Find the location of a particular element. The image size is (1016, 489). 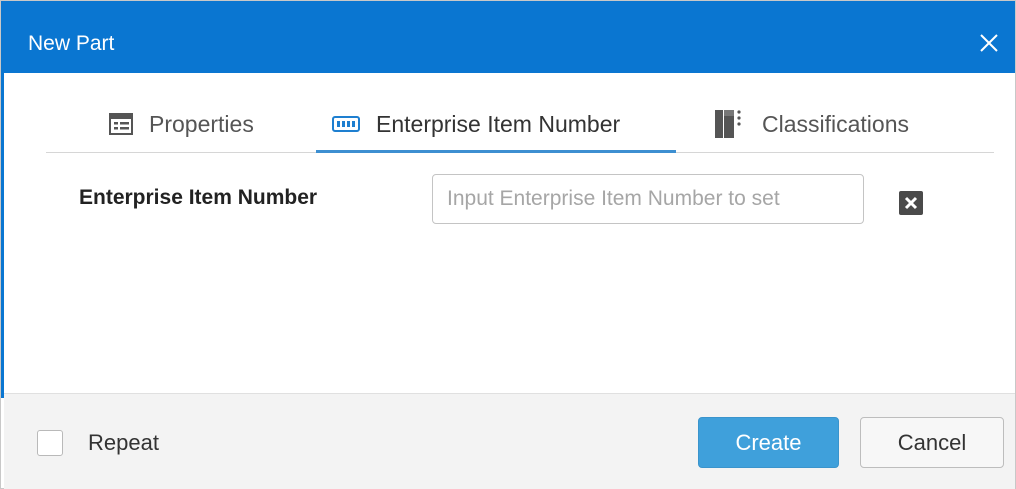

dialog-accent-stripe is located at coordinates (2, 235).